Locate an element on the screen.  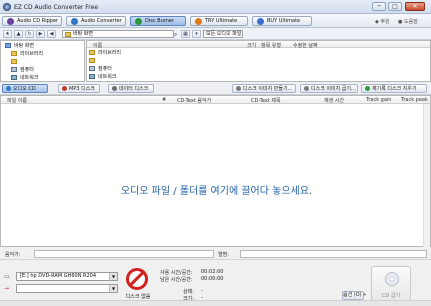
button-label: 재기록 디스크 지우기 is located at coordinates (394, 89).